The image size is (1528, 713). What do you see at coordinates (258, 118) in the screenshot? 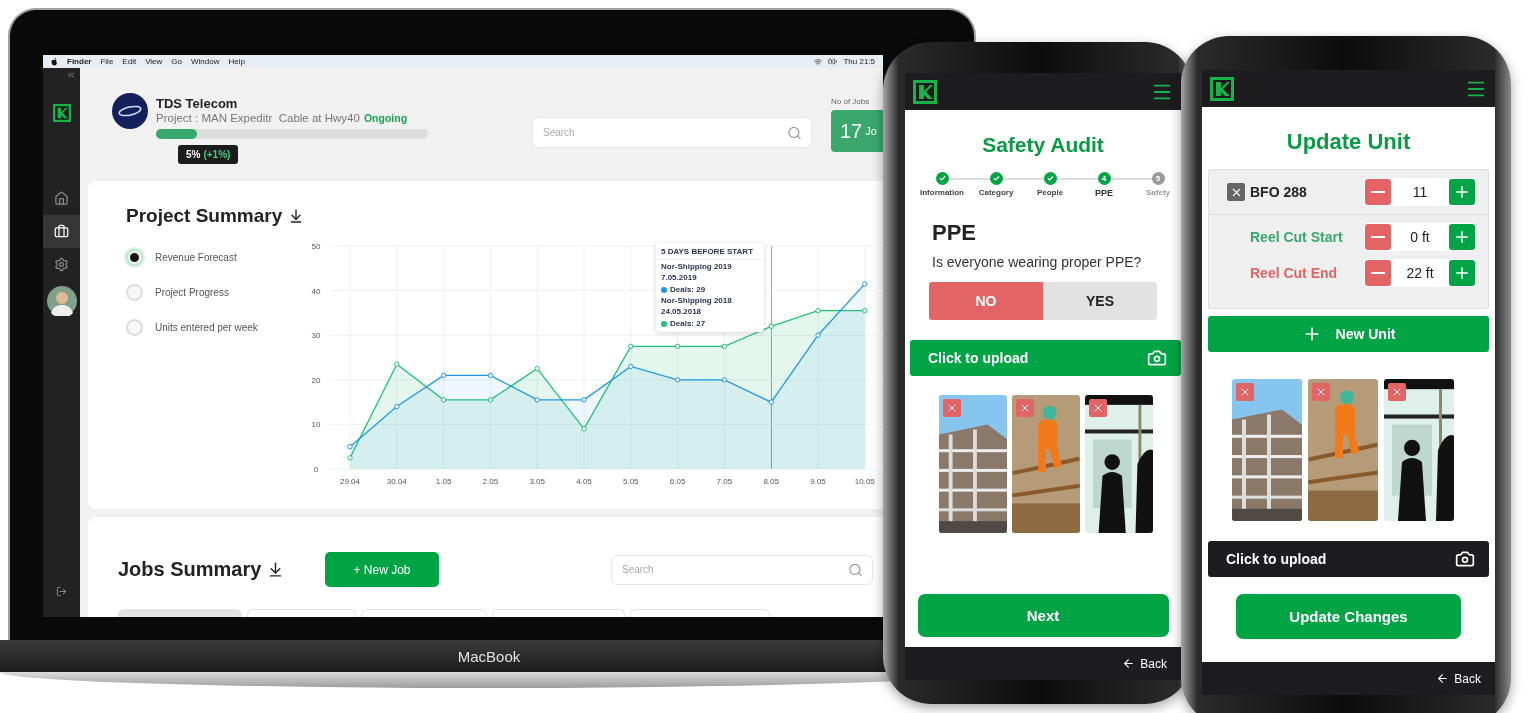
I see `project-name: Project : MAN Expeditr Cable at Hwy40` at bounding box center [258, 118].